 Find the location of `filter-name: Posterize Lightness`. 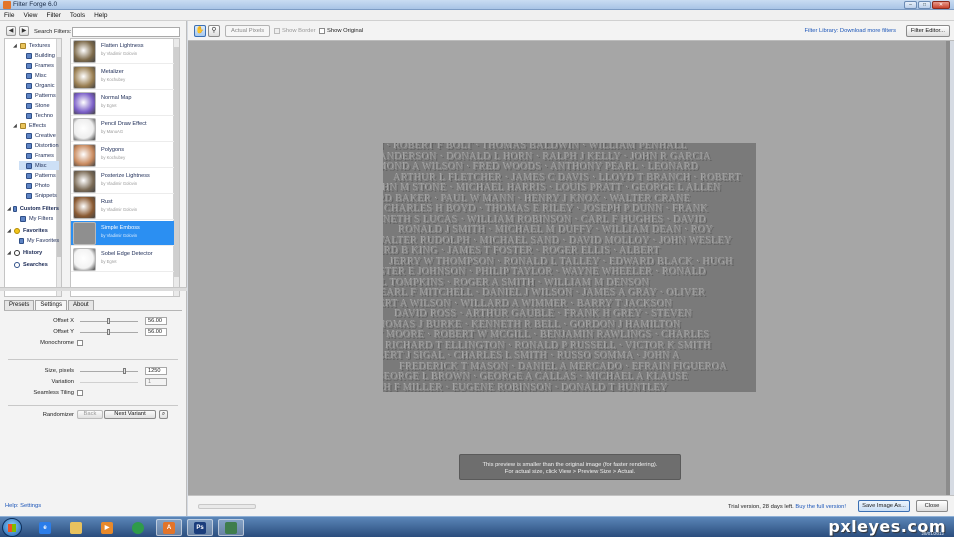

filter-name: Posterize Lightness is located at coordinates (125, 176).